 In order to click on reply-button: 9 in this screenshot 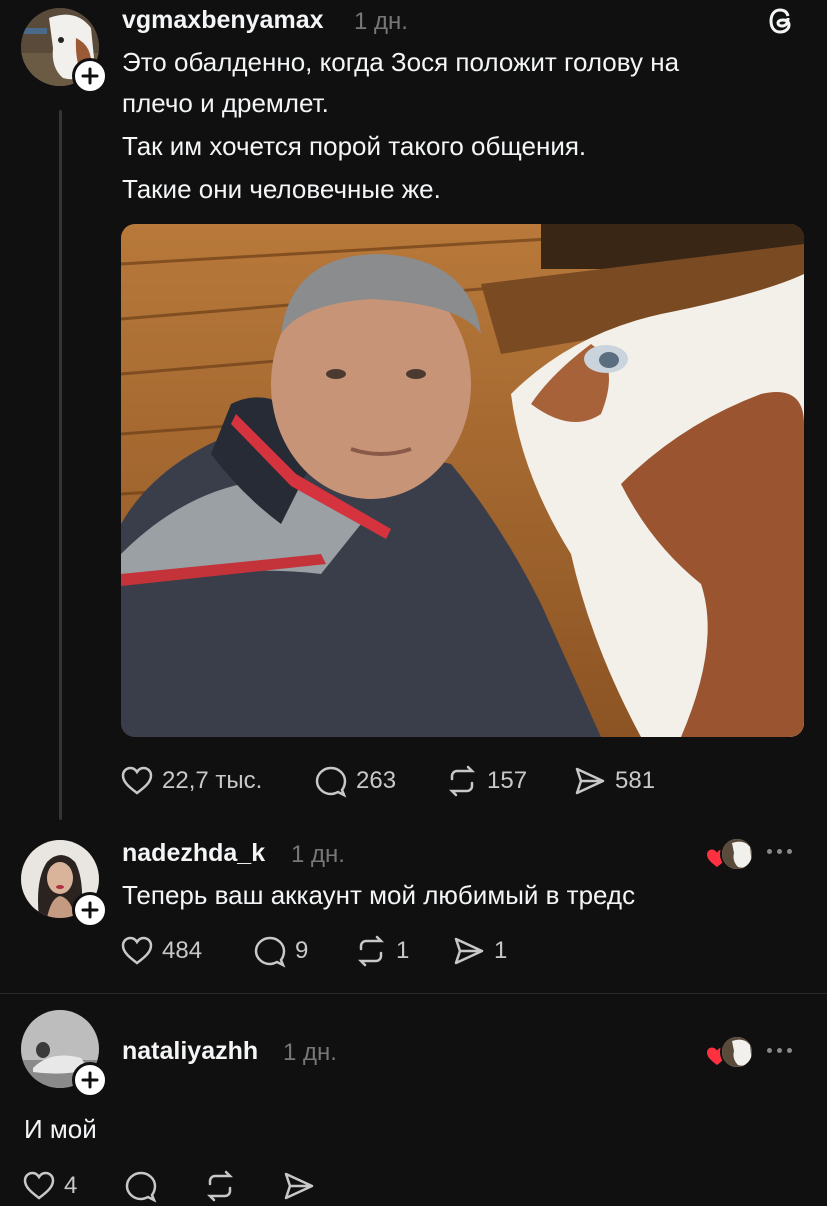, I will do `click(280, 951)`.